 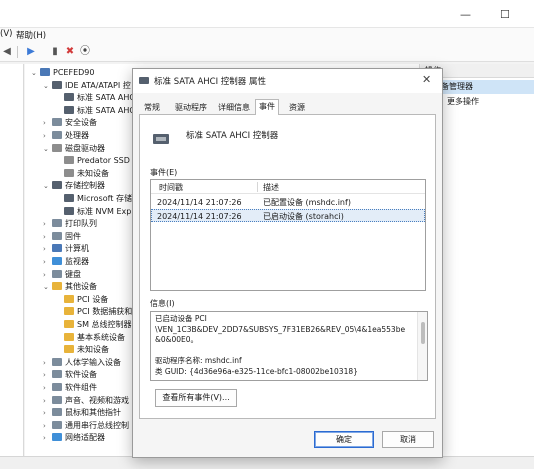 I want to click on column-divider, so click(x=257, y=187).